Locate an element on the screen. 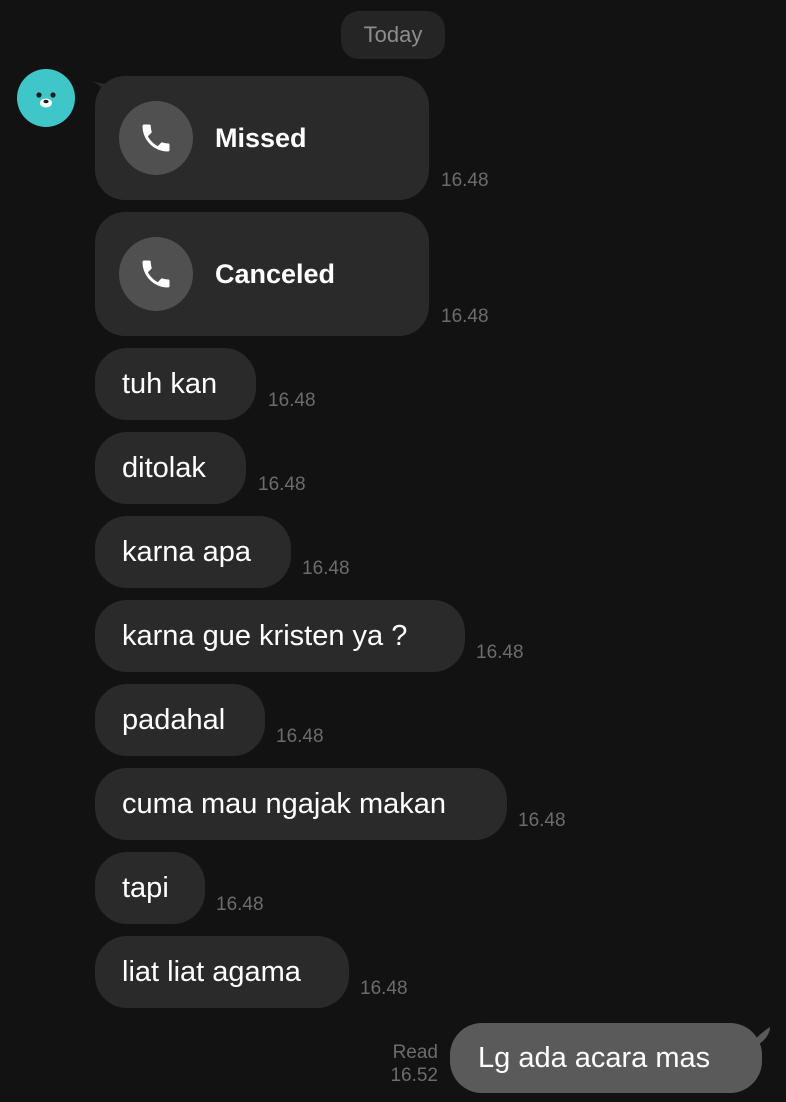 This screenshot has width=786, height=1102. missed-call-bubble: Missed is located at coordinates (262, 138).